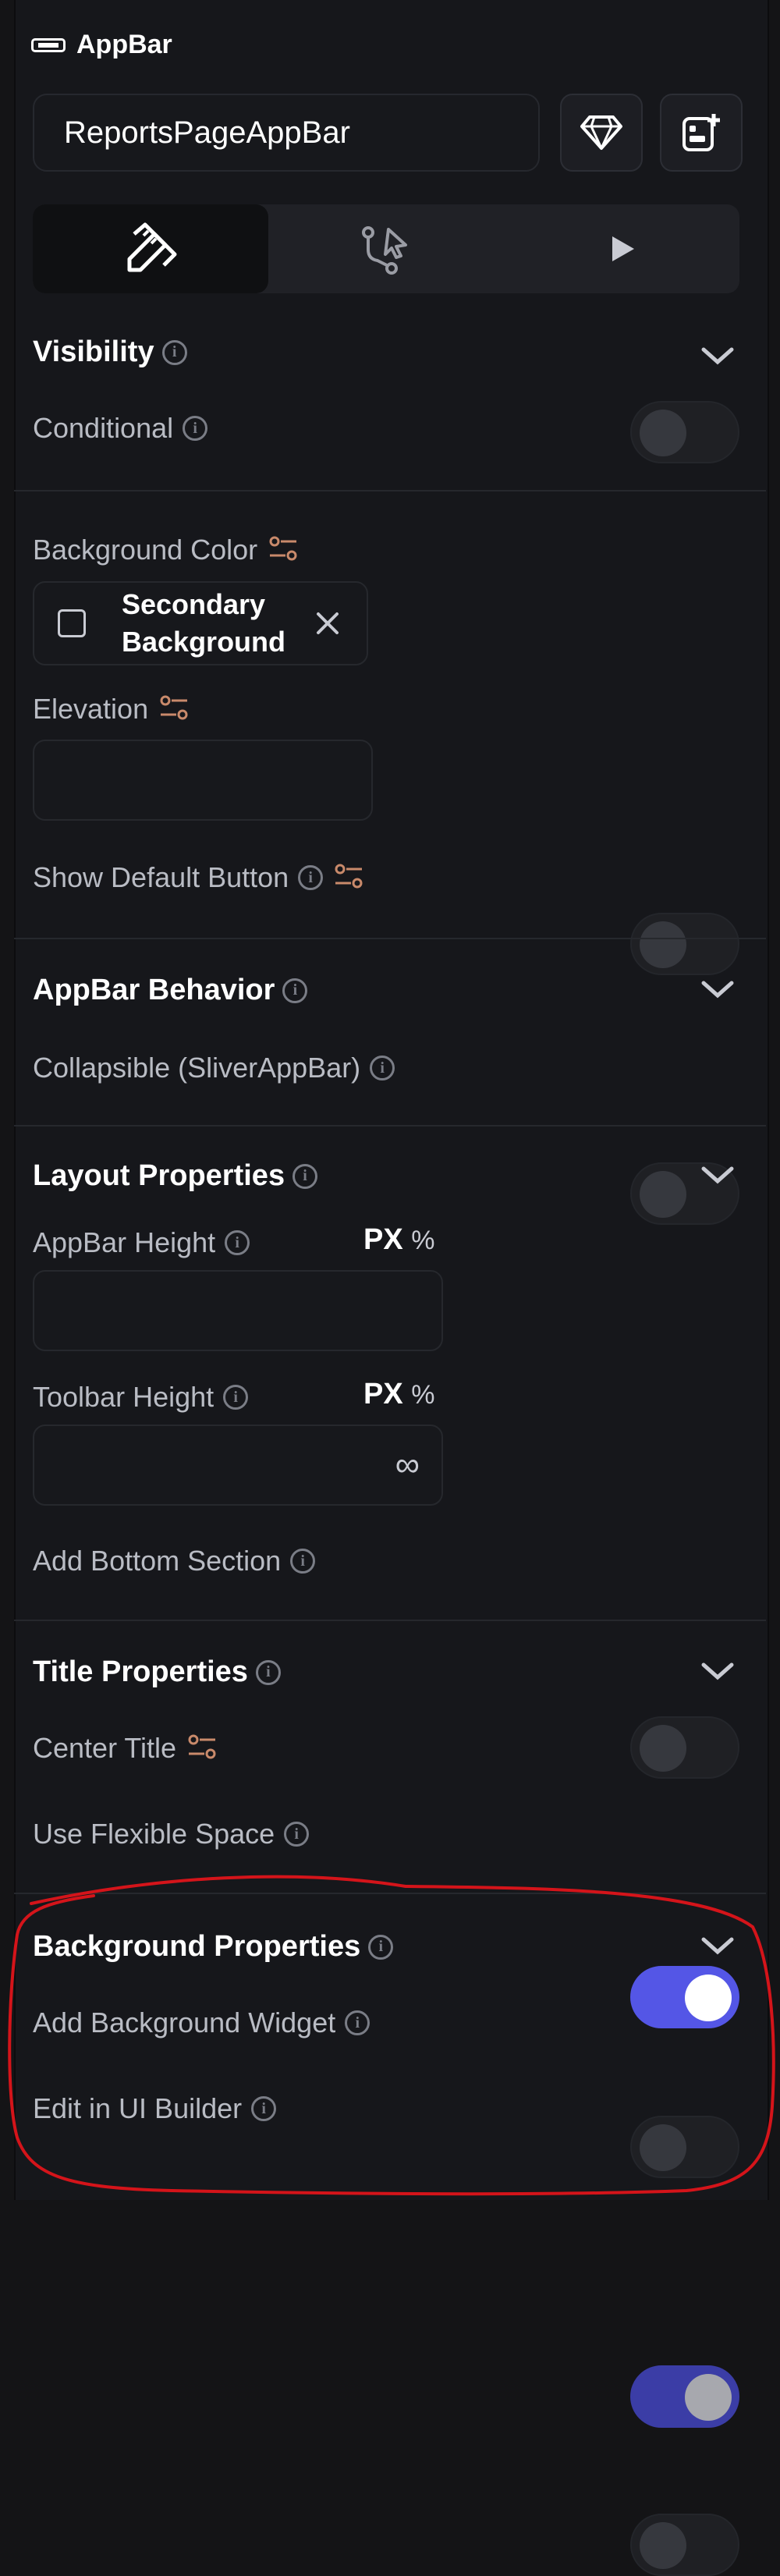 The image size is (780, 2576). I want to click on tab-properties, so click(150, 248).